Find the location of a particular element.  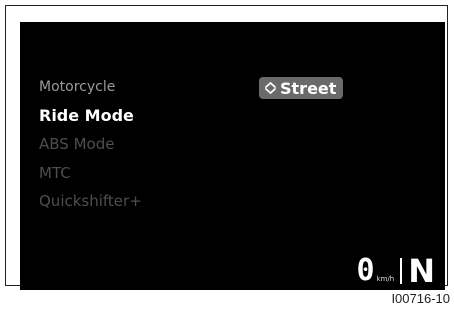

menu-item-quickshifter: Quickshifter+ is located at coordinates (90, 201).